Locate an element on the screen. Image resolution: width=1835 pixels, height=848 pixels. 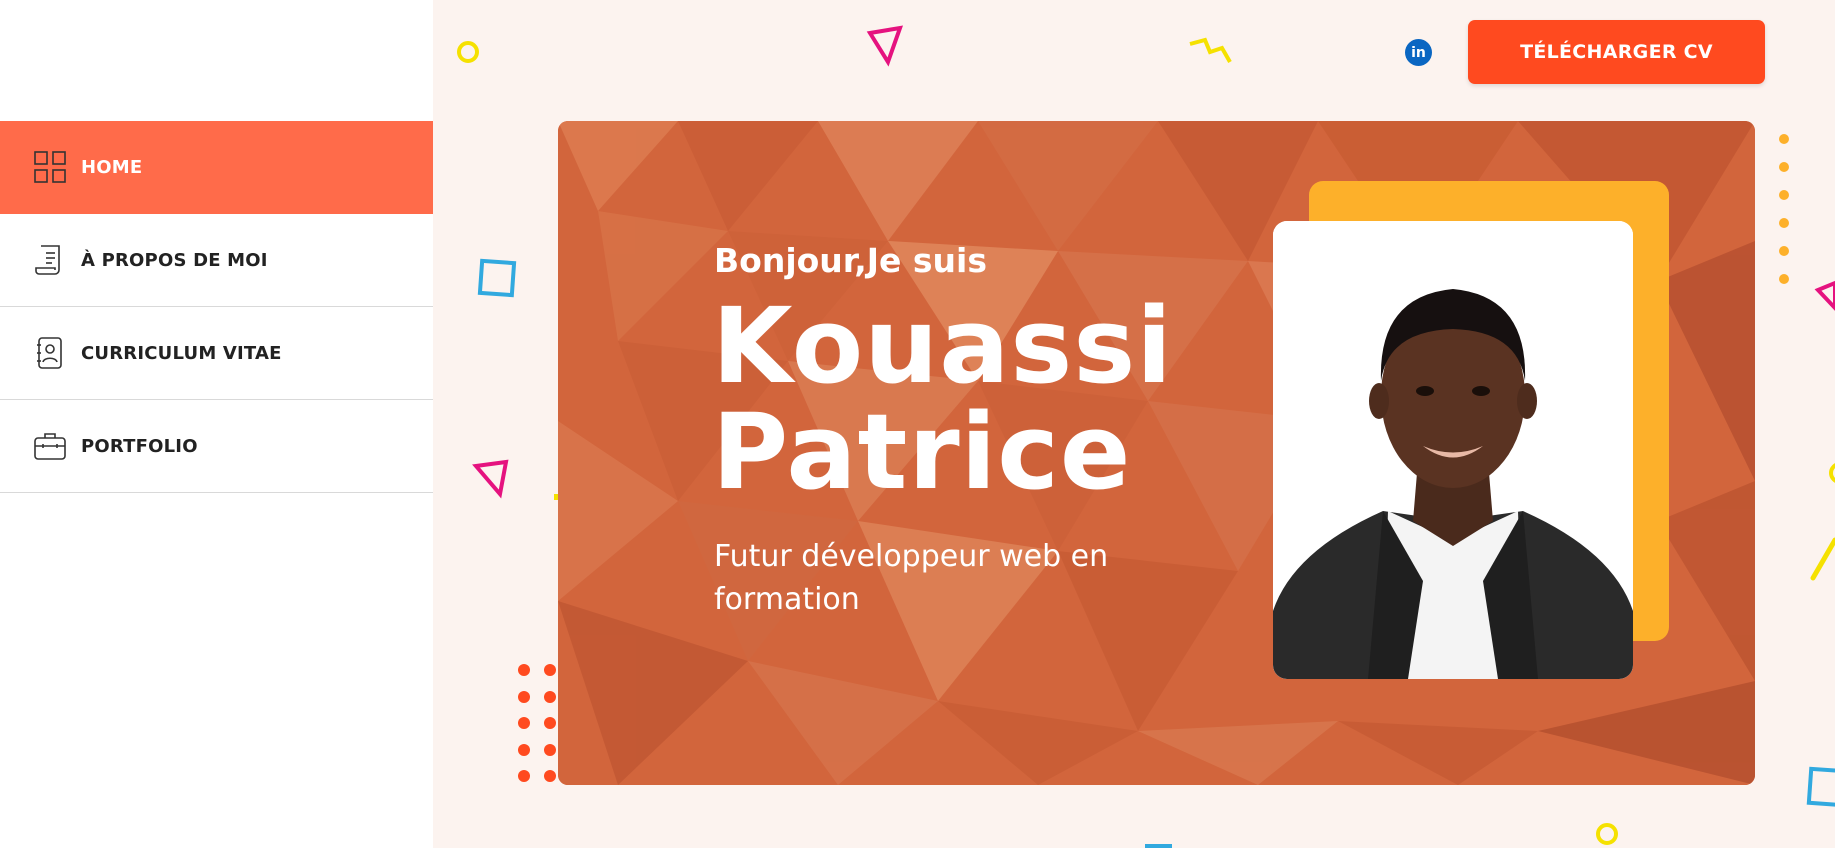
download-cv-label: TÉLÉCHARGER CV is located at coordinates (1616, 52).